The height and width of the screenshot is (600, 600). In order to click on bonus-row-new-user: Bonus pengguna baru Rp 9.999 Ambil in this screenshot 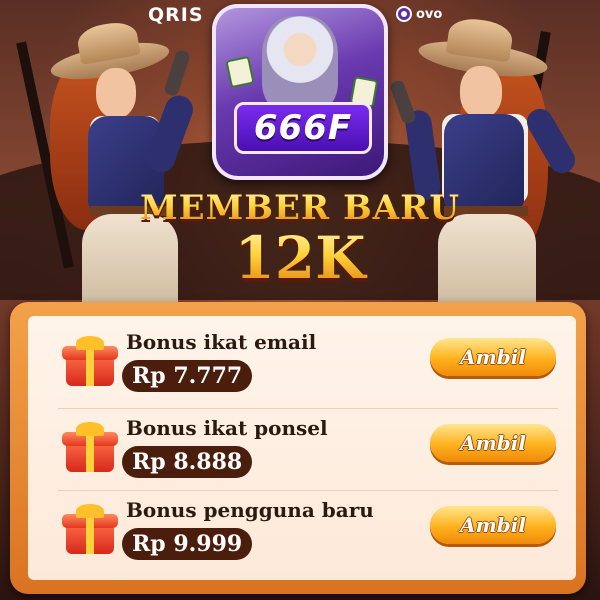, I will do `click(302, 532)`.